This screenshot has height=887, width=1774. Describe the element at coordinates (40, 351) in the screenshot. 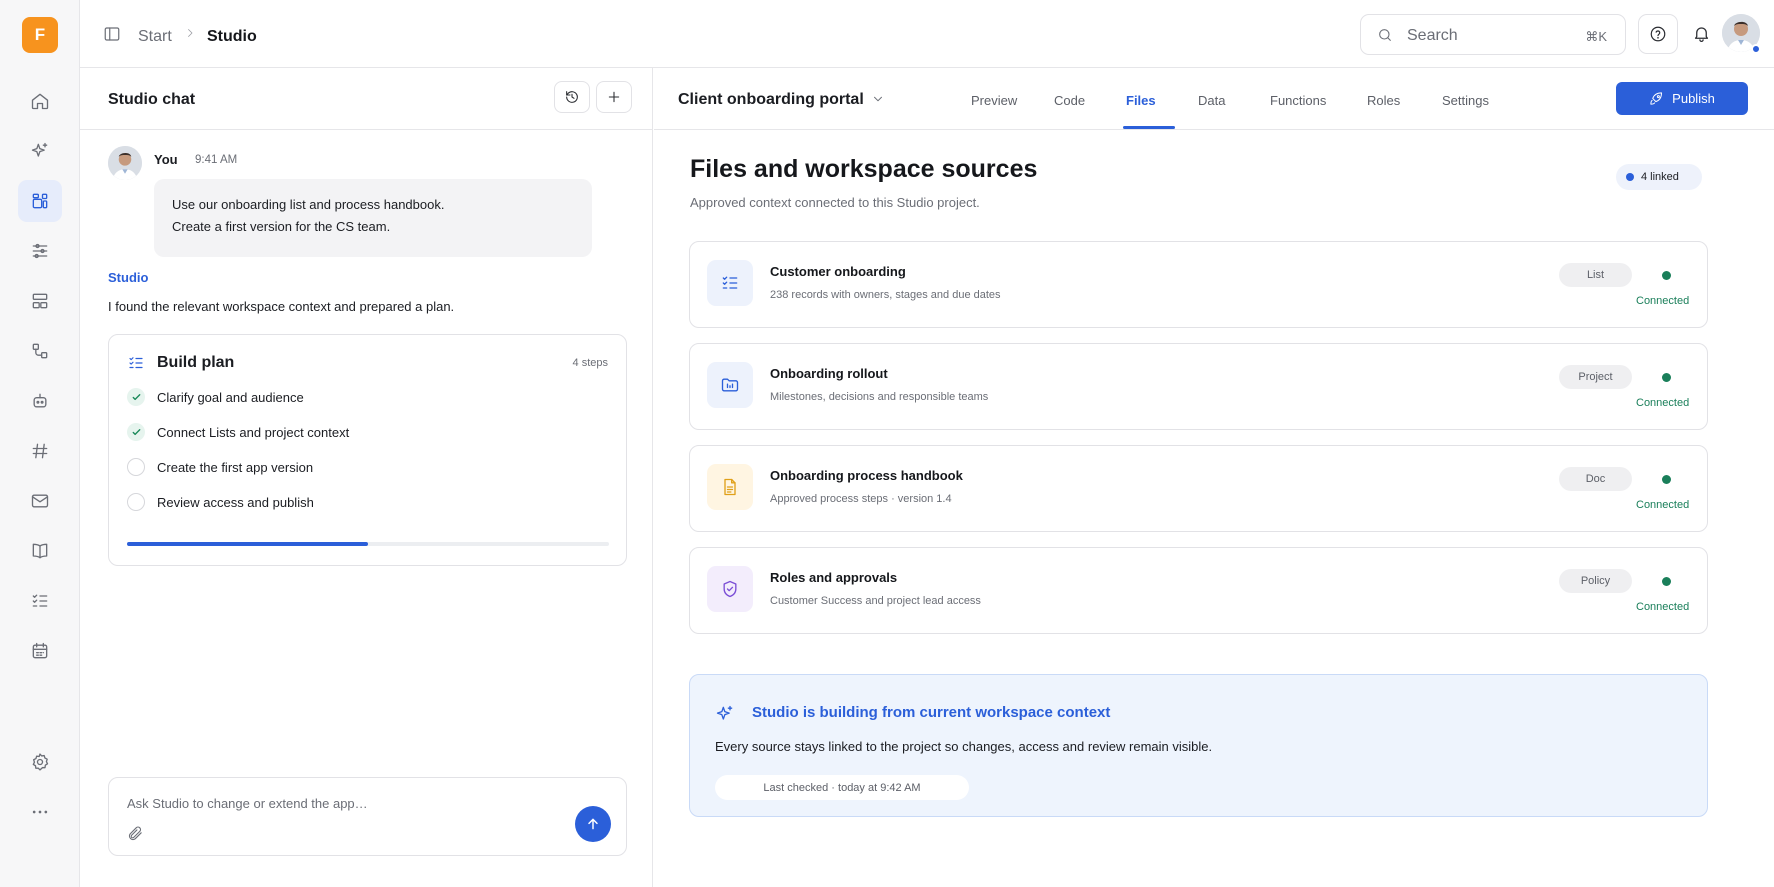

I see `flow-icon` at that location.